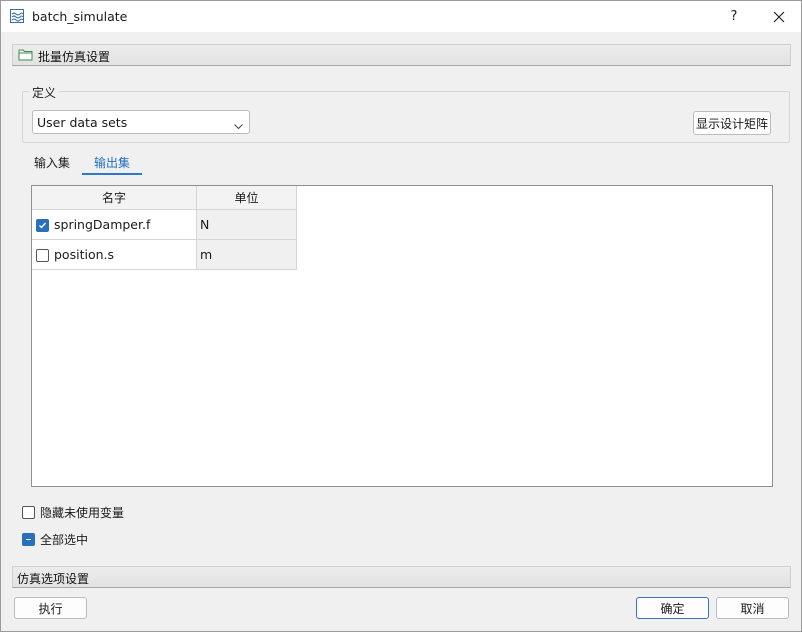 This screenshot has width=802, height=632. Describe the element at coordinates (64, 539) in the screenshot. I see `select-all-label: 全部选中` at that location.